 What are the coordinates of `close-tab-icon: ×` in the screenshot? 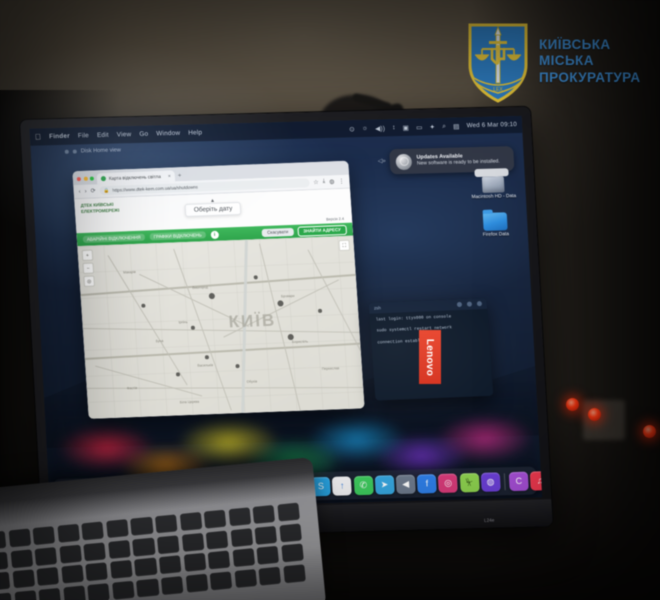 It's located at (169, 176).